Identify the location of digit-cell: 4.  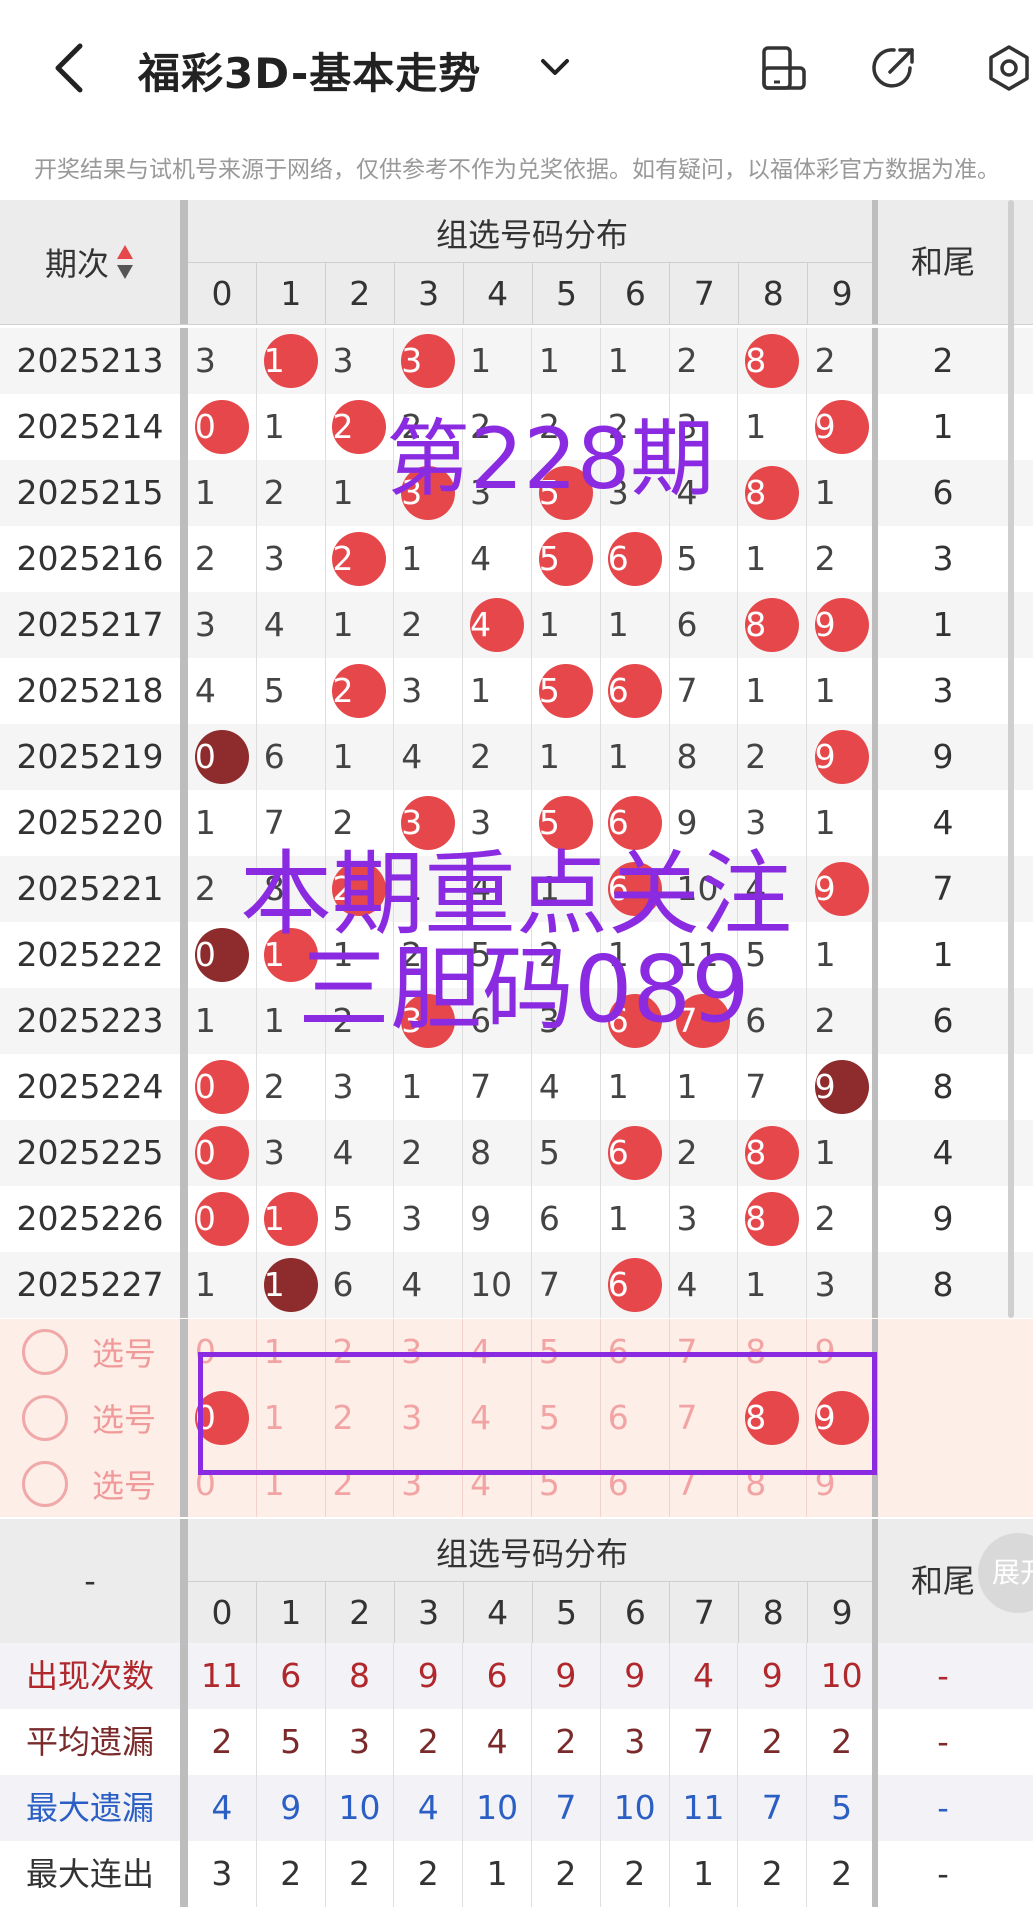
(497, 625).